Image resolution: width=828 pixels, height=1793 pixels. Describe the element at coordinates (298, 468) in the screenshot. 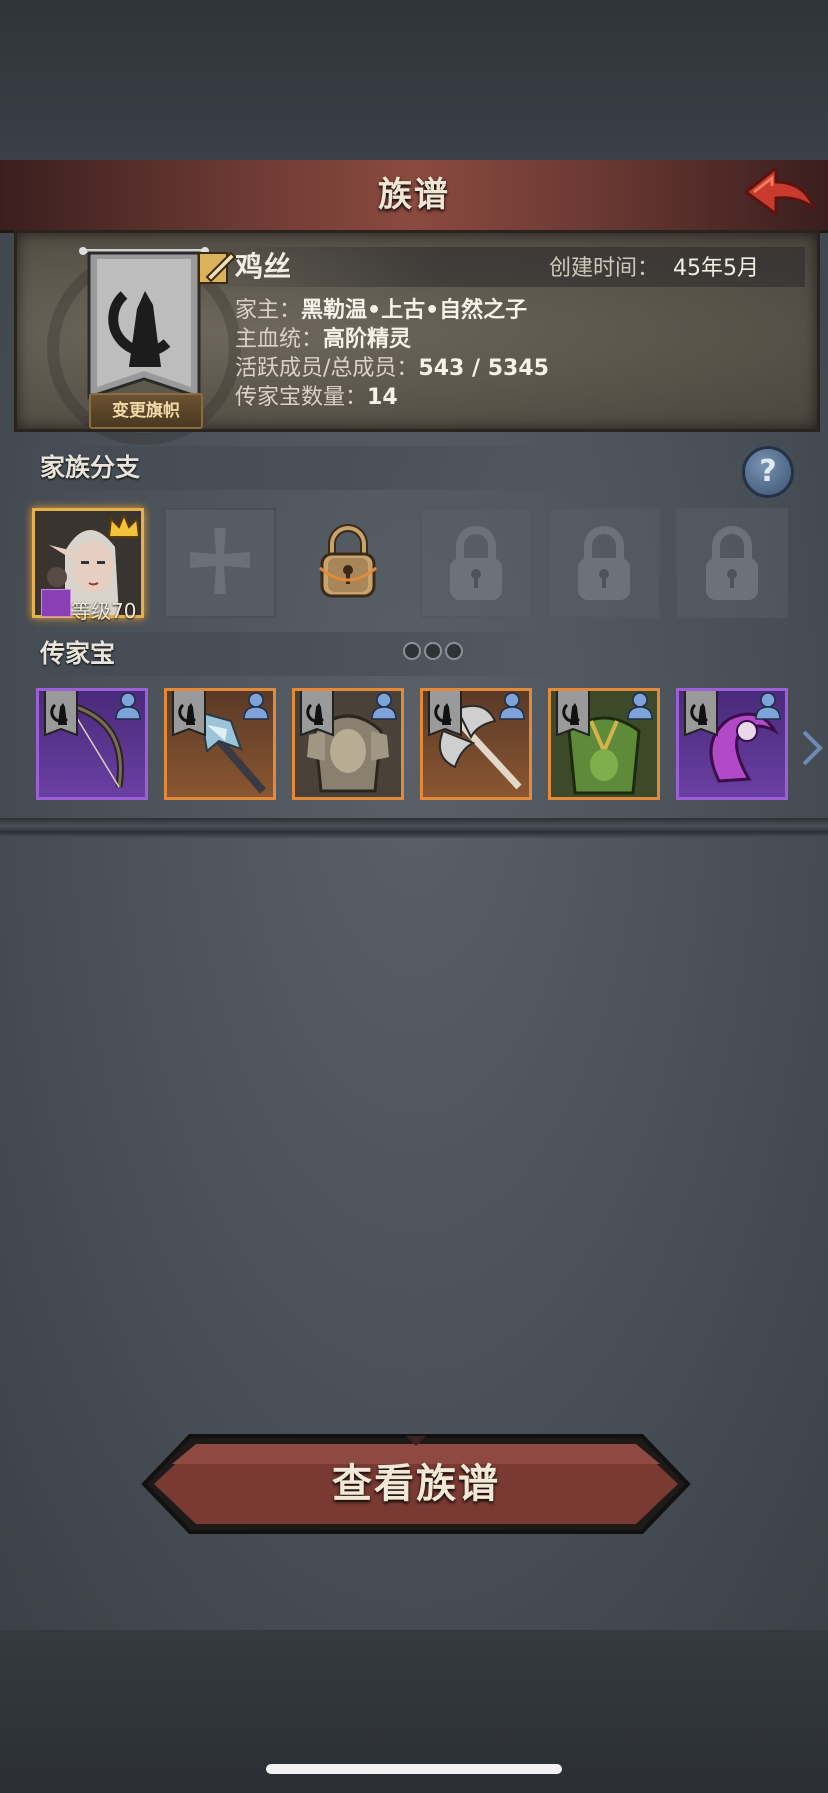

I see `branch-header: 家族分支` at that location.